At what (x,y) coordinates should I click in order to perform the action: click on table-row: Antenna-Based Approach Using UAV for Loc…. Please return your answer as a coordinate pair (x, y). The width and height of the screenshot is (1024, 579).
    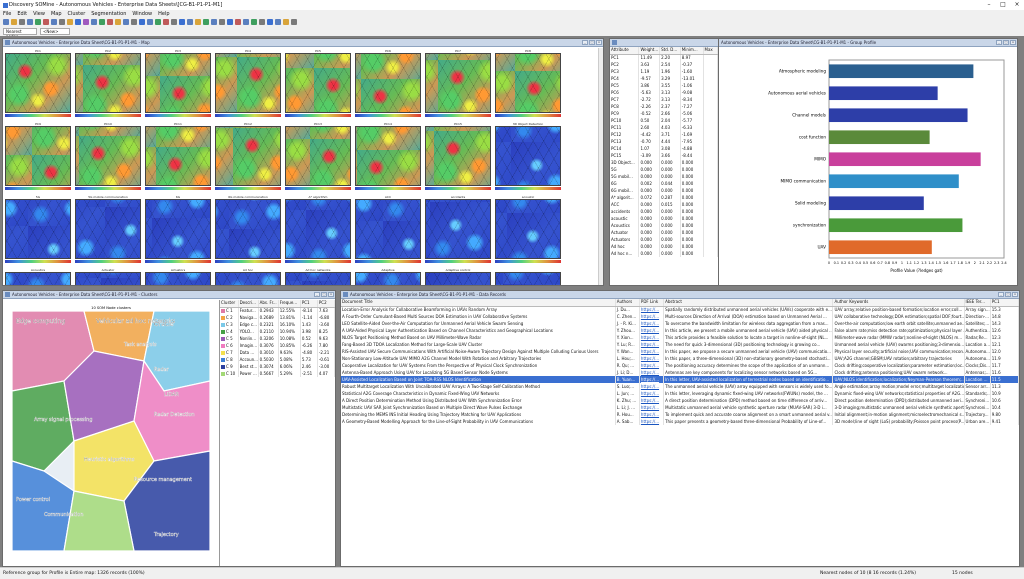
    Looking at the image, I should click on (680, 372).